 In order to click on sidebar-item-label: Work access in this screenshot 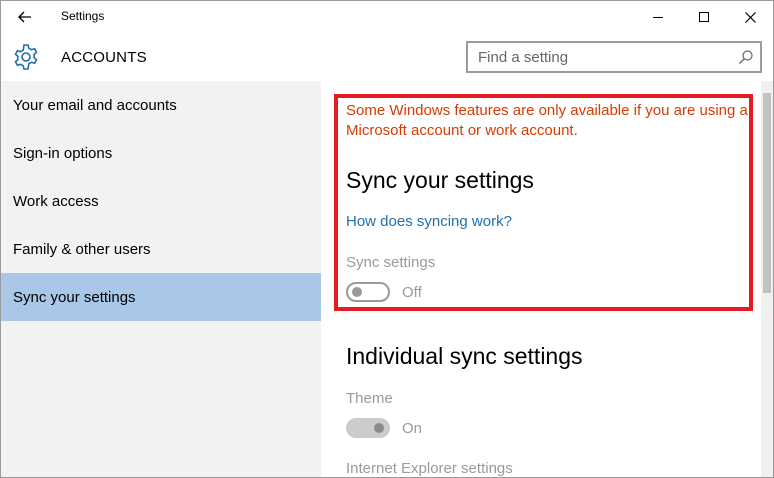, I will do `click(56, 201)`.